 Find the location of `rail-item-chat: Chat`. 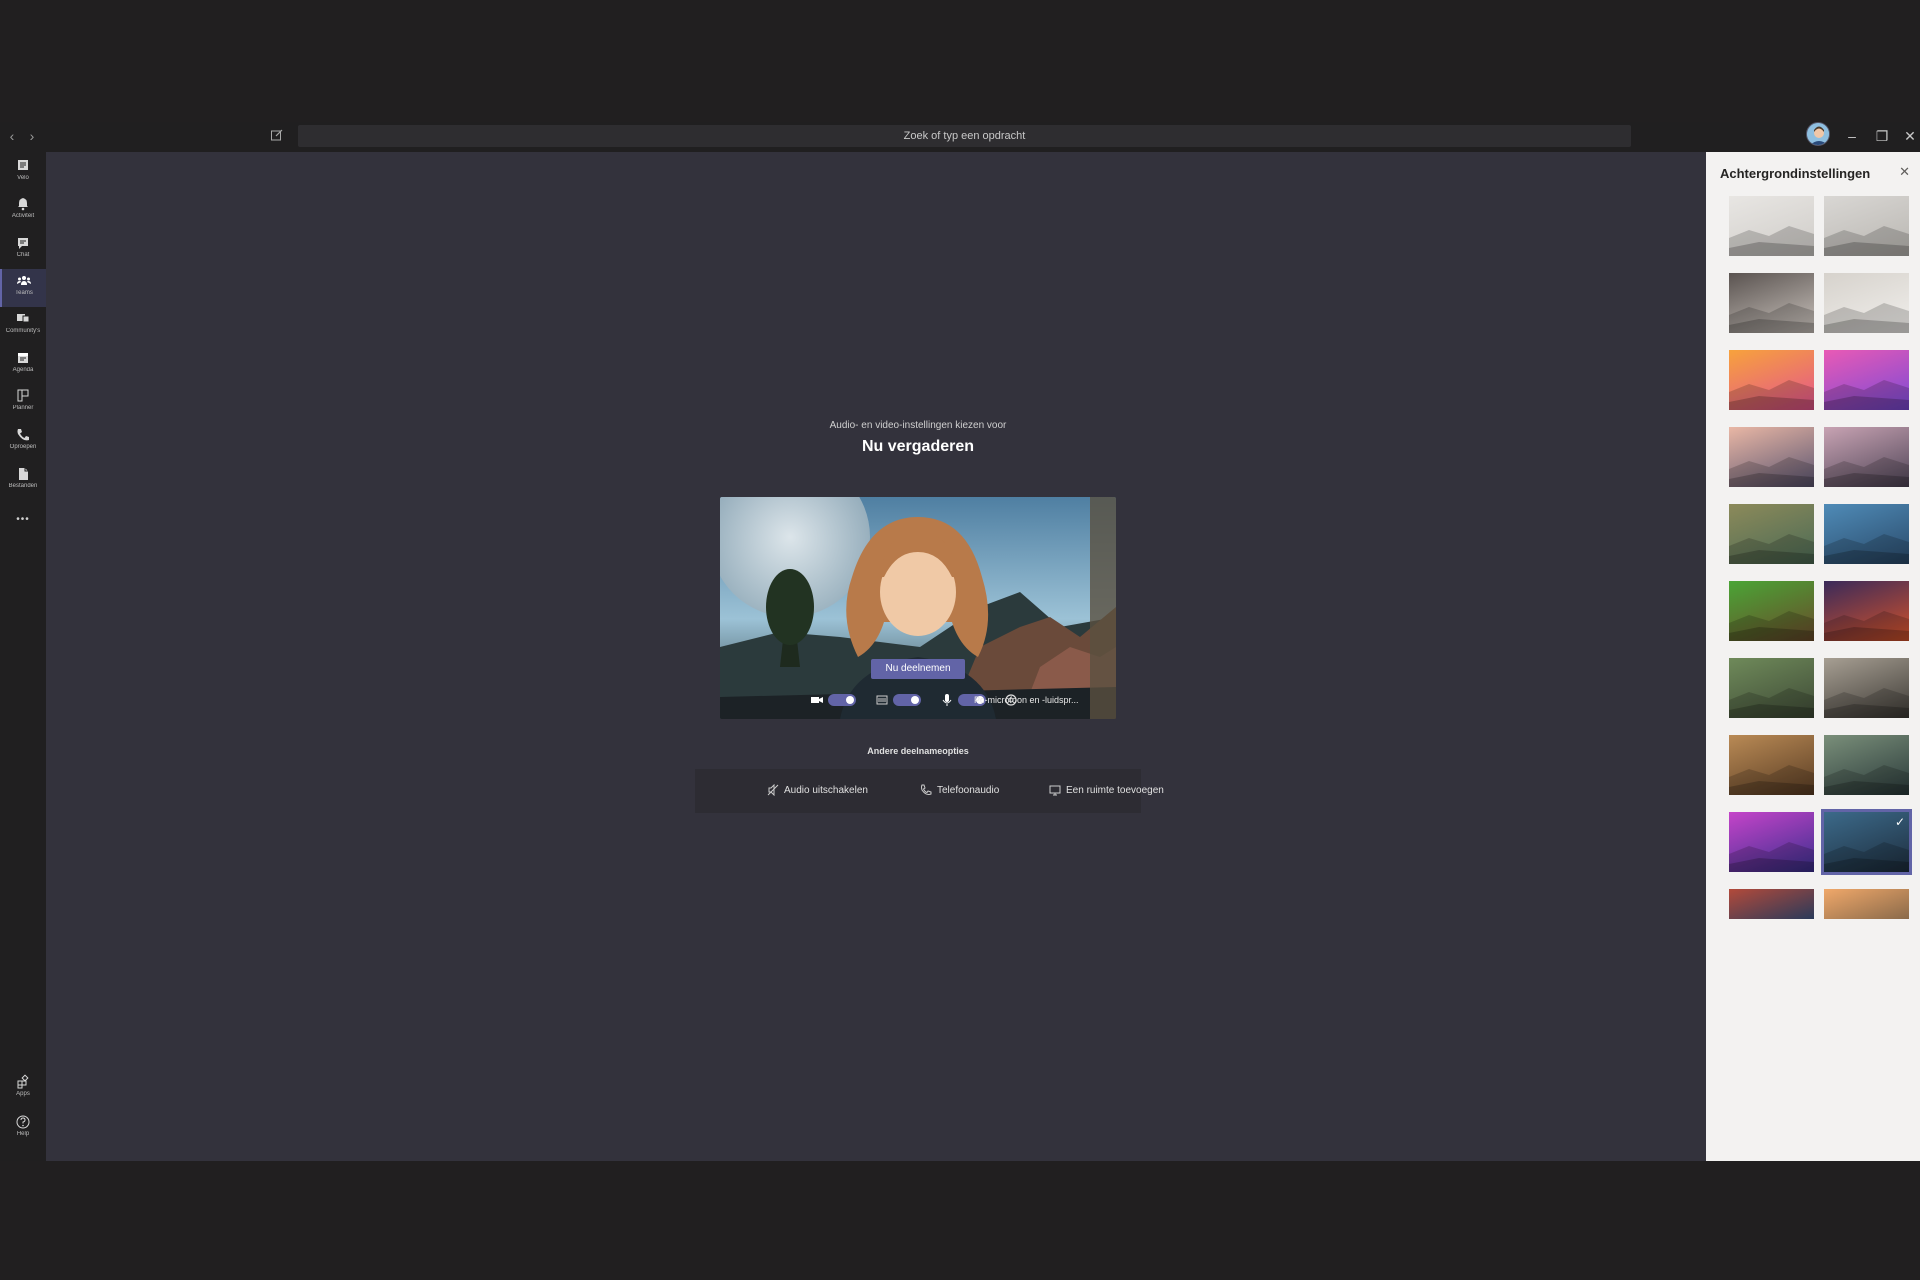

rail-item-chat: Chat is located at coordinates (23, 250).